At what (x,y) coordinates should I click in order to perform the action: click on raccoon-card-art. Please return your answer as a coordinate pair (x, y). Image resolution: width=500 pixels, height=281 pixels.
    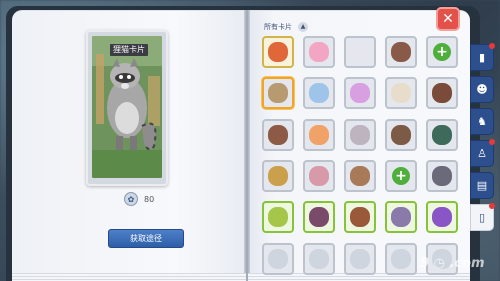
    Looking at the image, I should click on (127, 107).